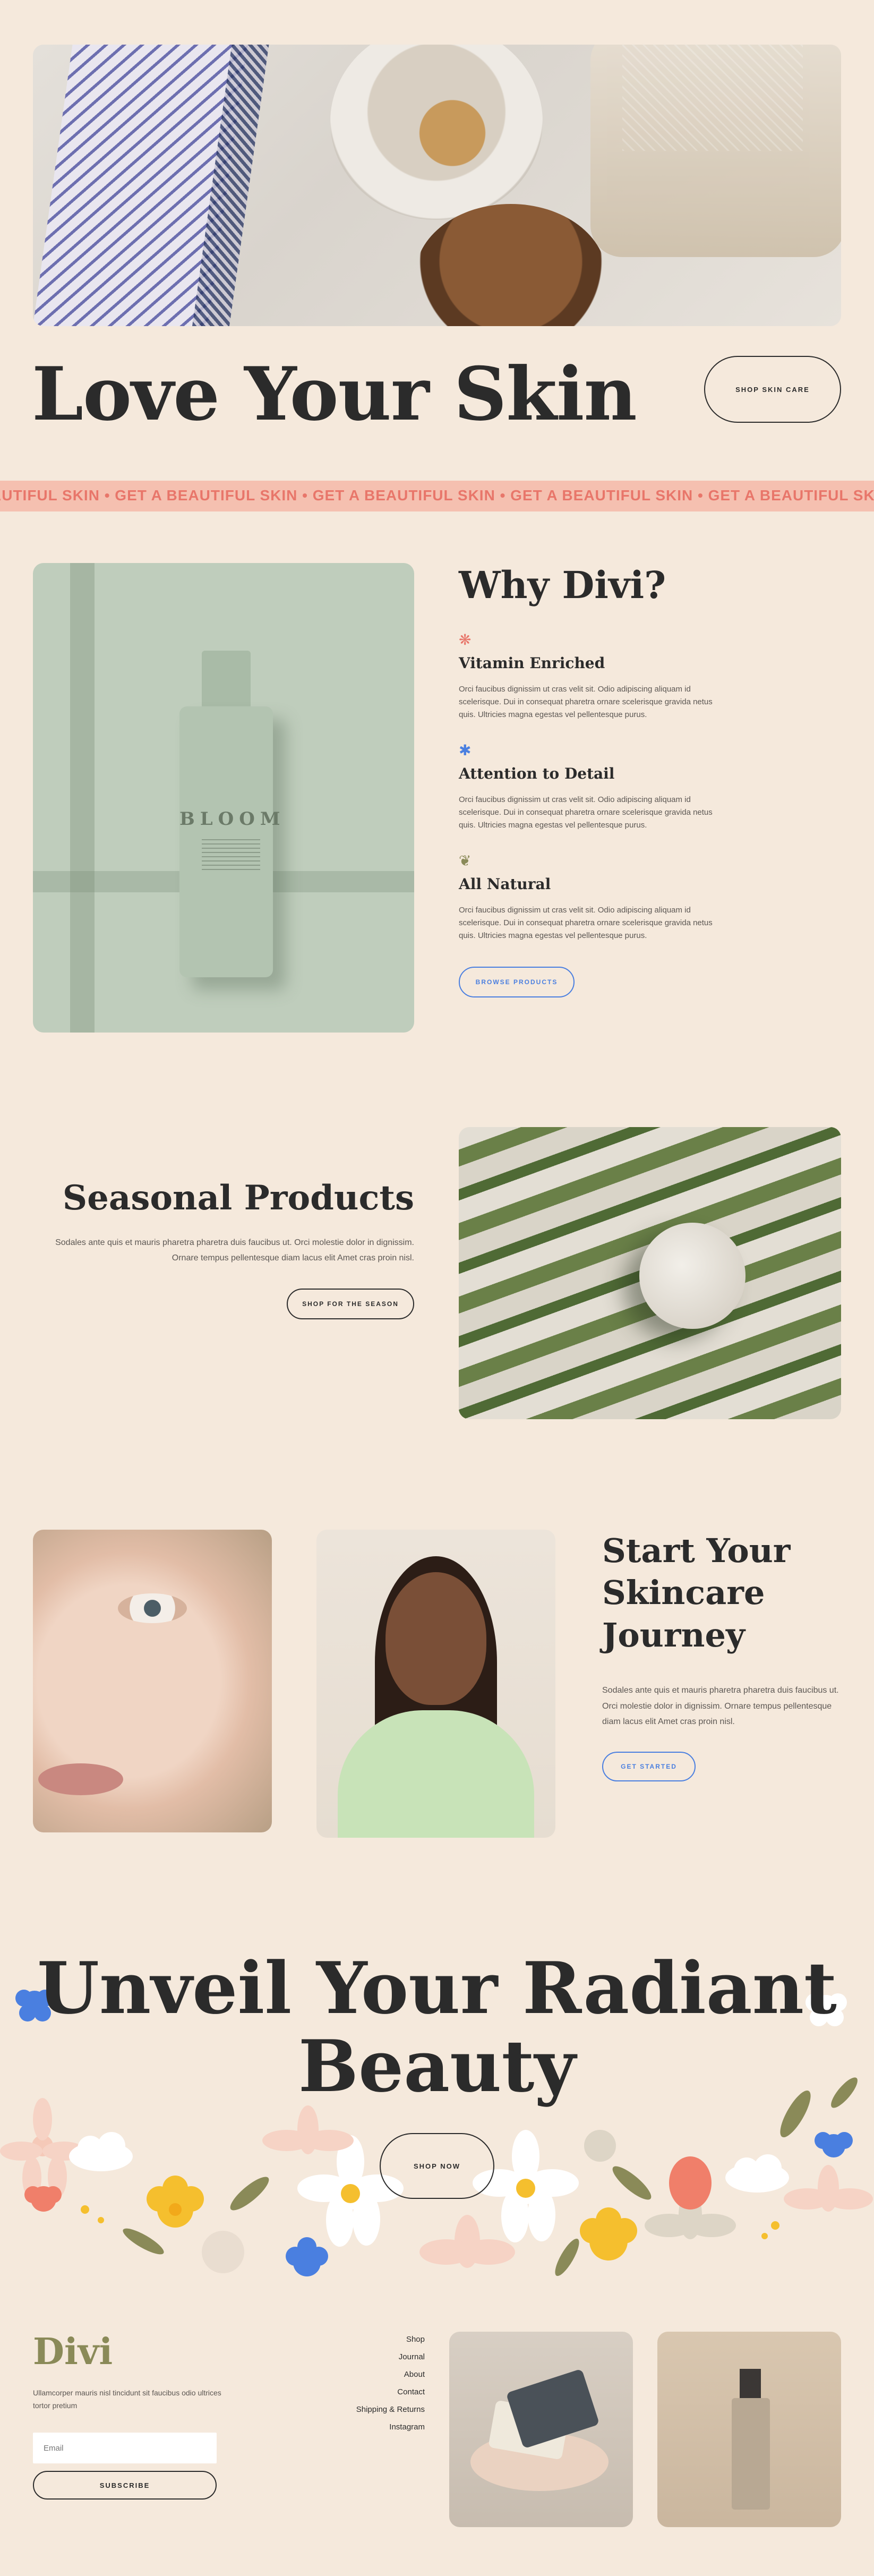 The width and height of the screenshot is (874, 2576). I want to click on flower-icon: ❋, so click(466, 640).